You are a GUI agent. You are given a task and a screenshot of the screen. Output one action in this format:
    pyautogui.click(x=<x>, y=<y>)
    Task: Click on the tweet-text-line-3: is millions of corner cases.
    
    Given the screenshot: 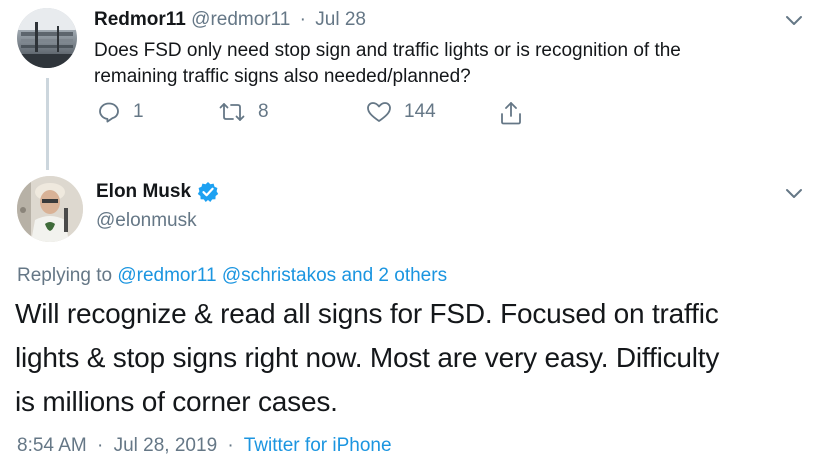 What is the action you would take?
    pyautogui.click(x=176, y=401)
    